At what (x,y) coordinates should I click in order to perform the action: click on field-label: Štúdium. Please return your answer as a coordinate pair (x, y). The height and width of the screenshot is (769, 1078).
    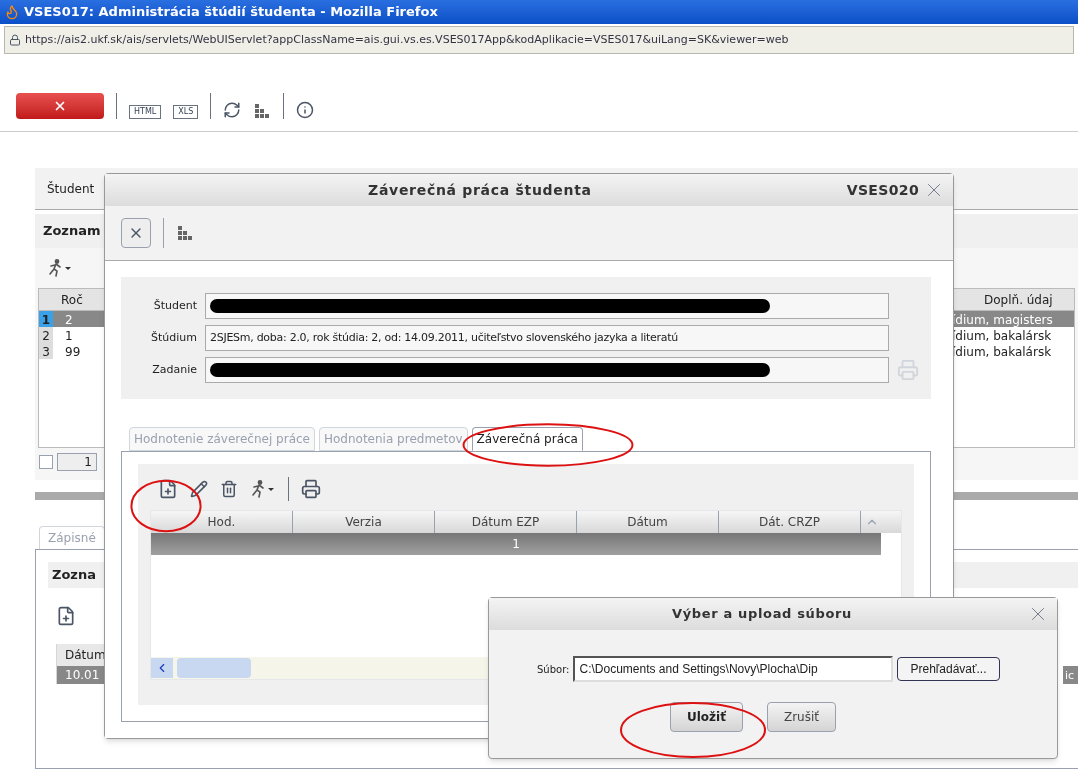
    Looking at the image, I should click on (173, 337).